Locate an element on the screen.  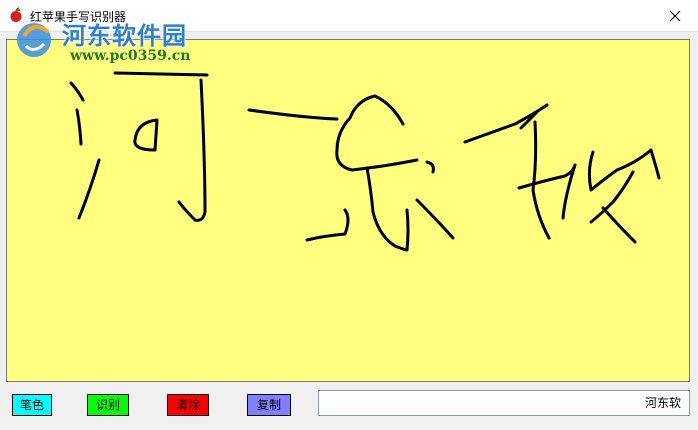
window-title: 红苹果手写识别器 is located at coordinates (78, 17).